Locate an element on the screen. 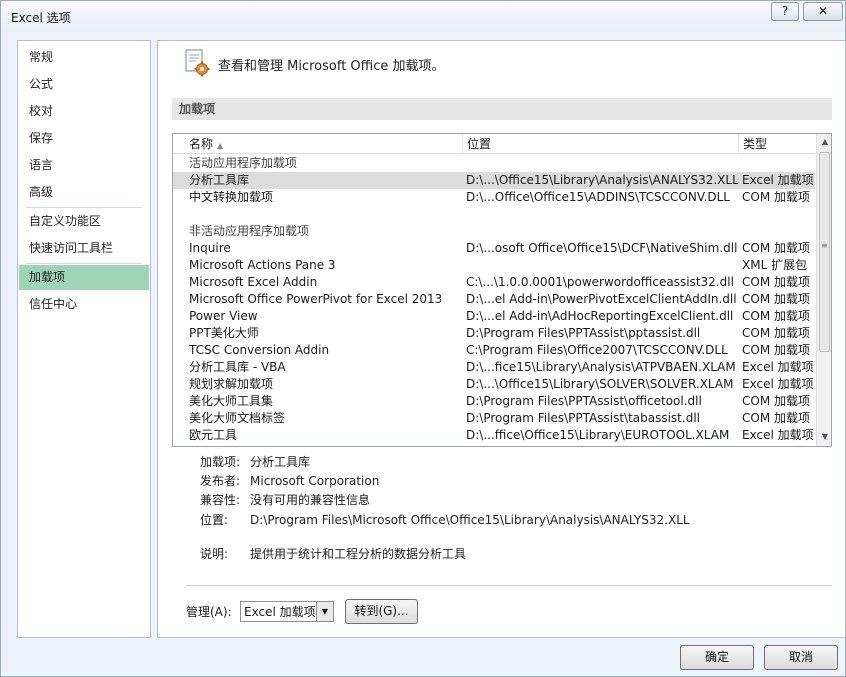 Image resolution: width=846 pixels, height=677 pixels. scroll-down-icon: ▼ is located at coordinates (824, 437).